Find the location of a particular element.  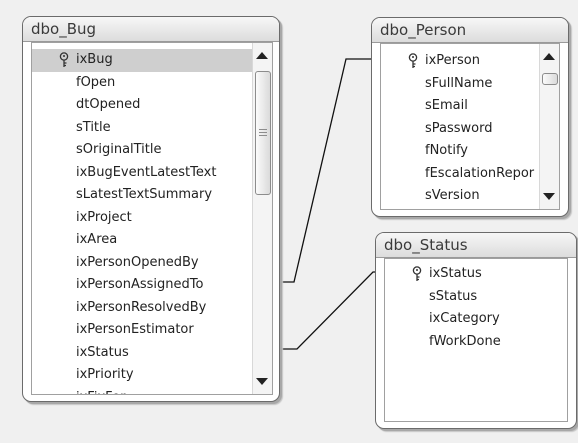

field-row: sLatestTextSummary is located at coordinates (142, 195).